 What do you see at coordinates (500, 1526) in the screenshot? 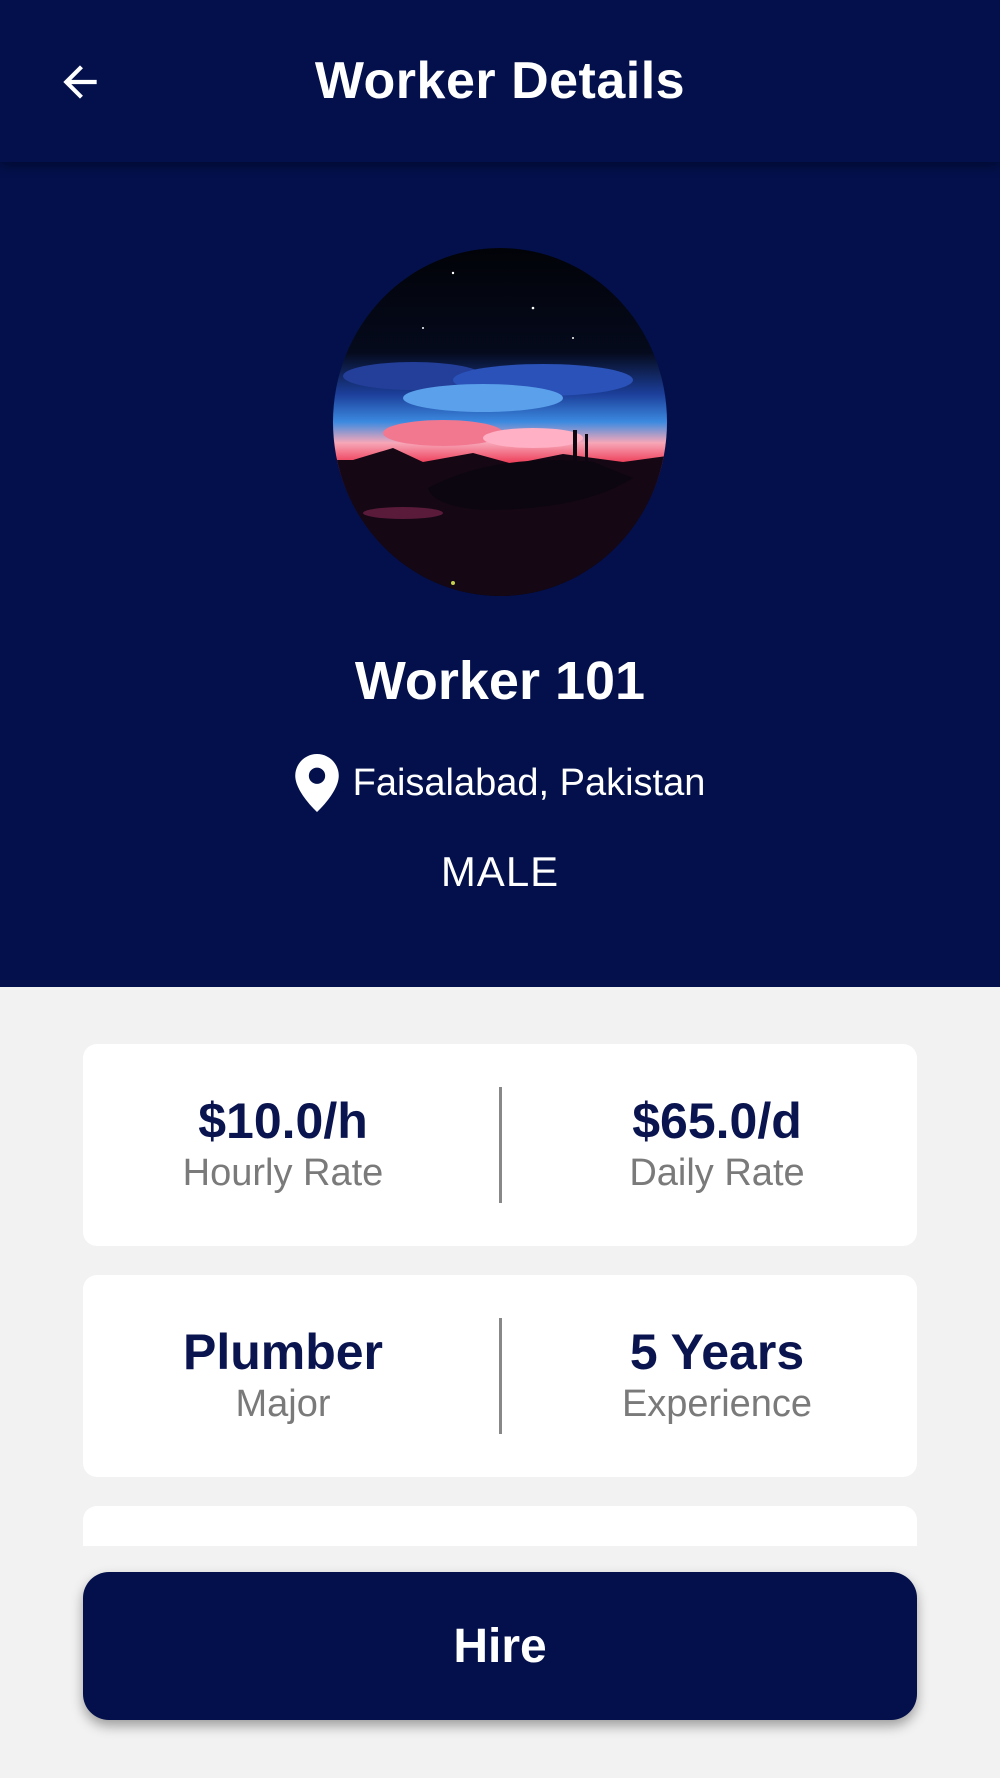
I see `next-card-partial` at bounding box center [500, 1526].